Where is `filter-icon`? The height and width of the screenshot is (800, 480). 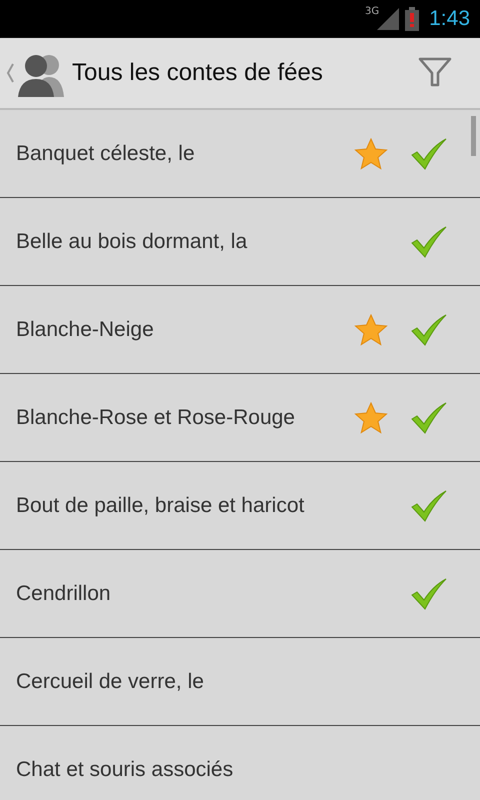 filter-icon is located at coordinates (435, 71).